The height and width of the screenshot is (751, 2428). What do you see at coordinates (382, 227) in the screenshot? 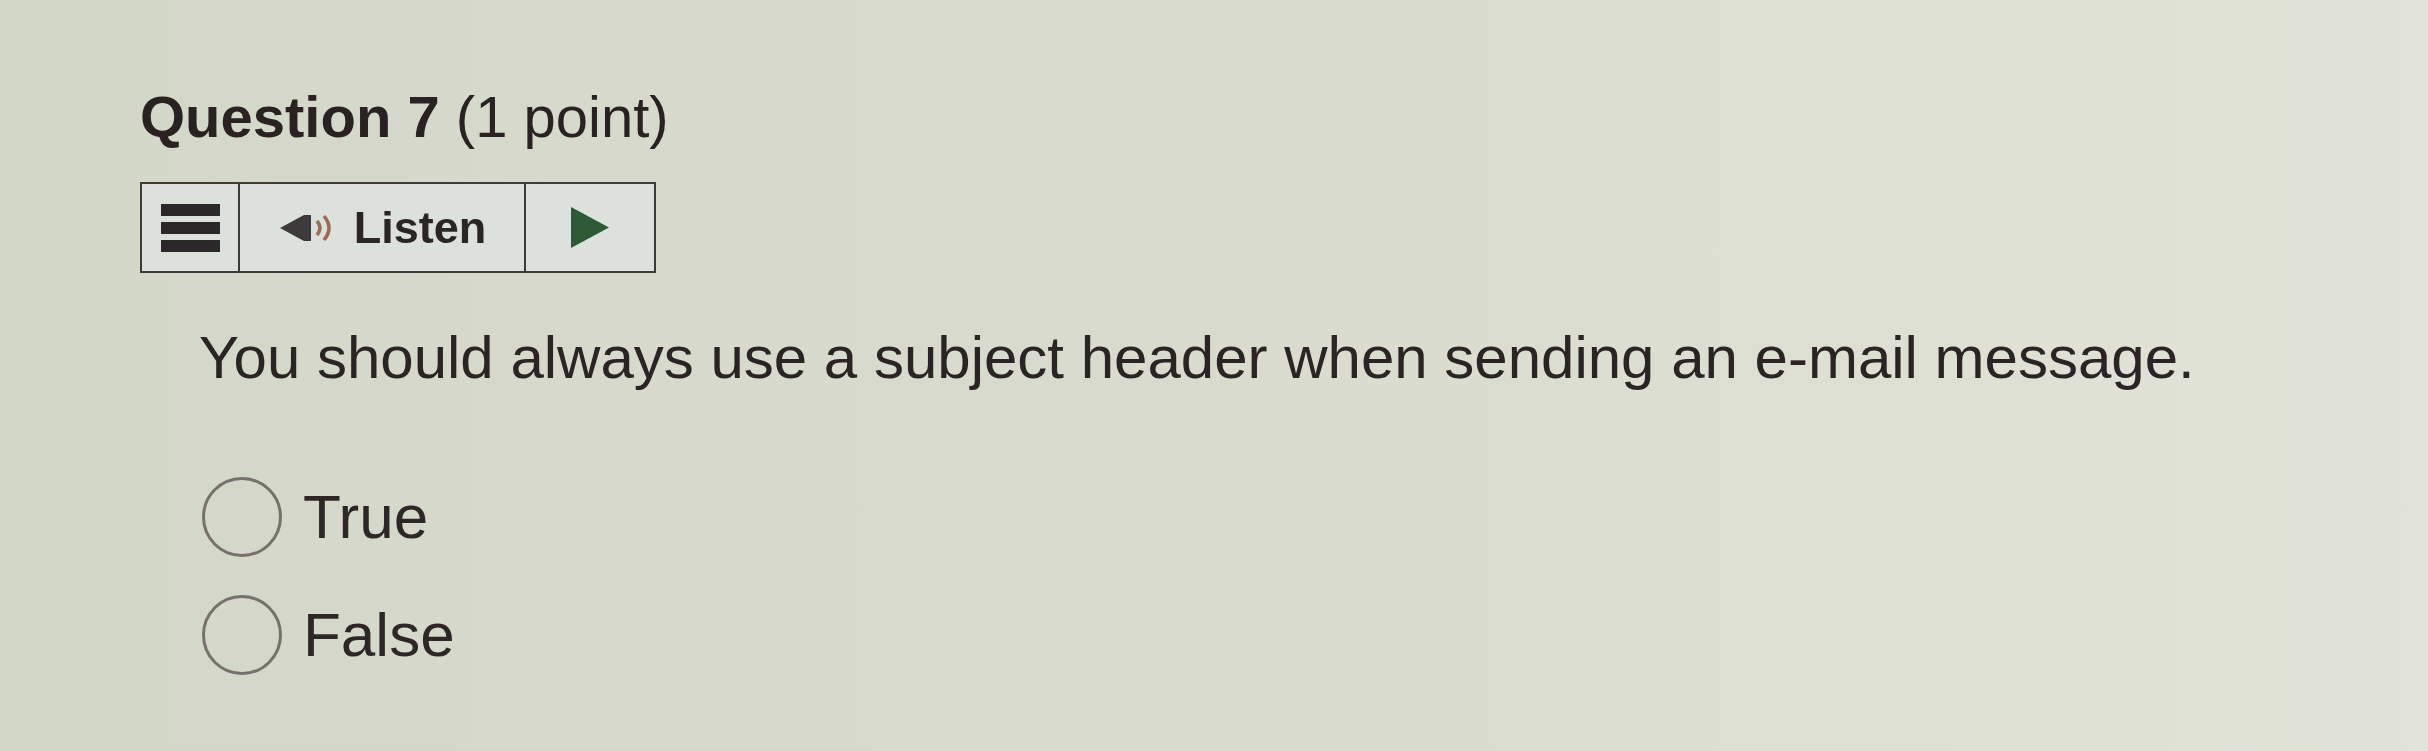
I see `listen-button: Listen` at bounding box center [382, 227].